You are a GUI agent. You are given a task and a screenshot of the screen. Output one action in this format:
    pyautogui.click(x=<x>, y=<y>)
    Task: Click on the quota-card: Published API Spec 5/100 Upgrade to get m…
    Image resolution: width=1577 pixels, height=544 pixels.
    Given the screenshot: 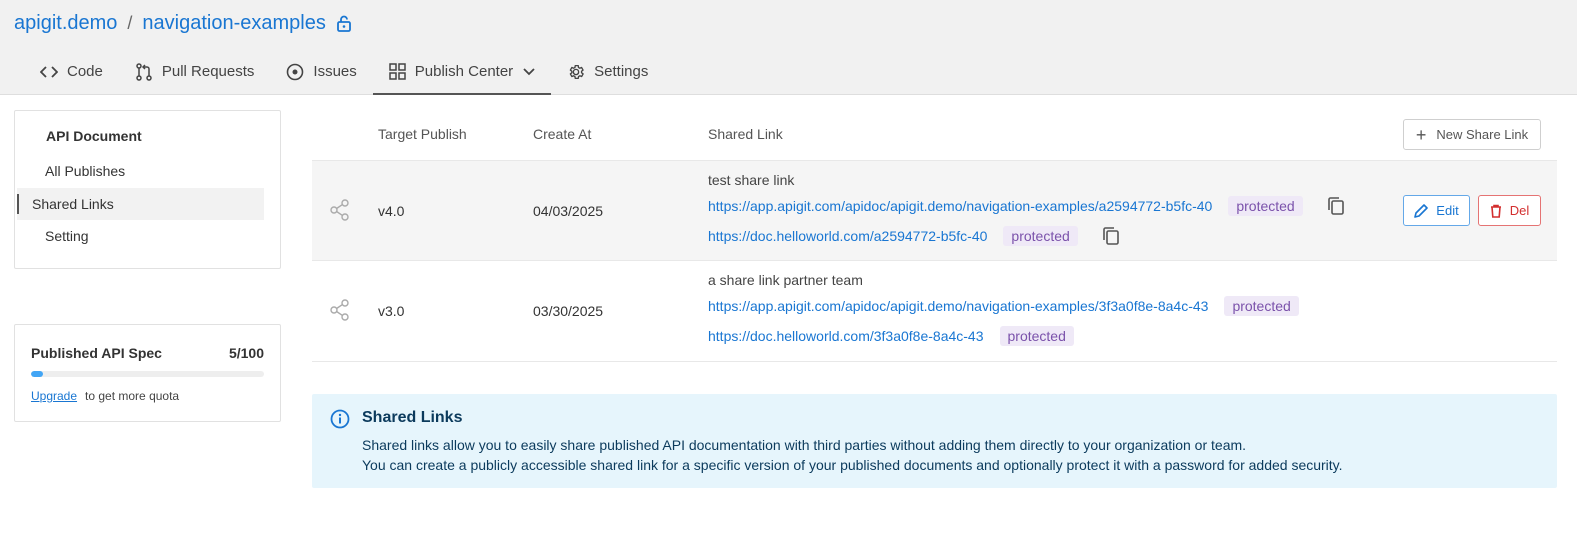 What is the action you would take?
    pyautogui.click(x=147, y=373)
    